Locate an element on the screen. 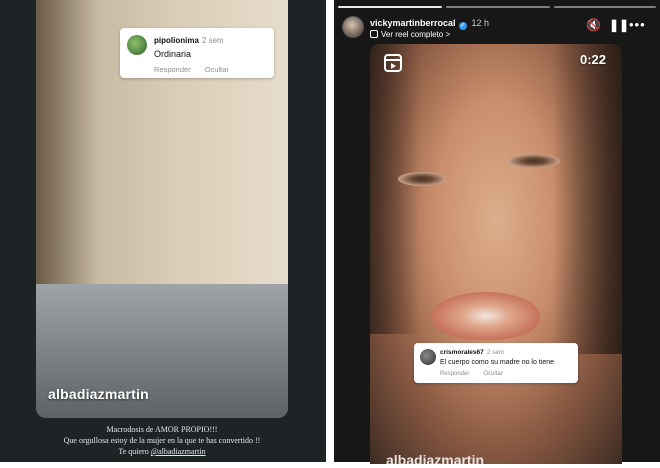 This screenshot has width=660, height=468. mute-icon: 🔇 is located at coordinates (593, 25).